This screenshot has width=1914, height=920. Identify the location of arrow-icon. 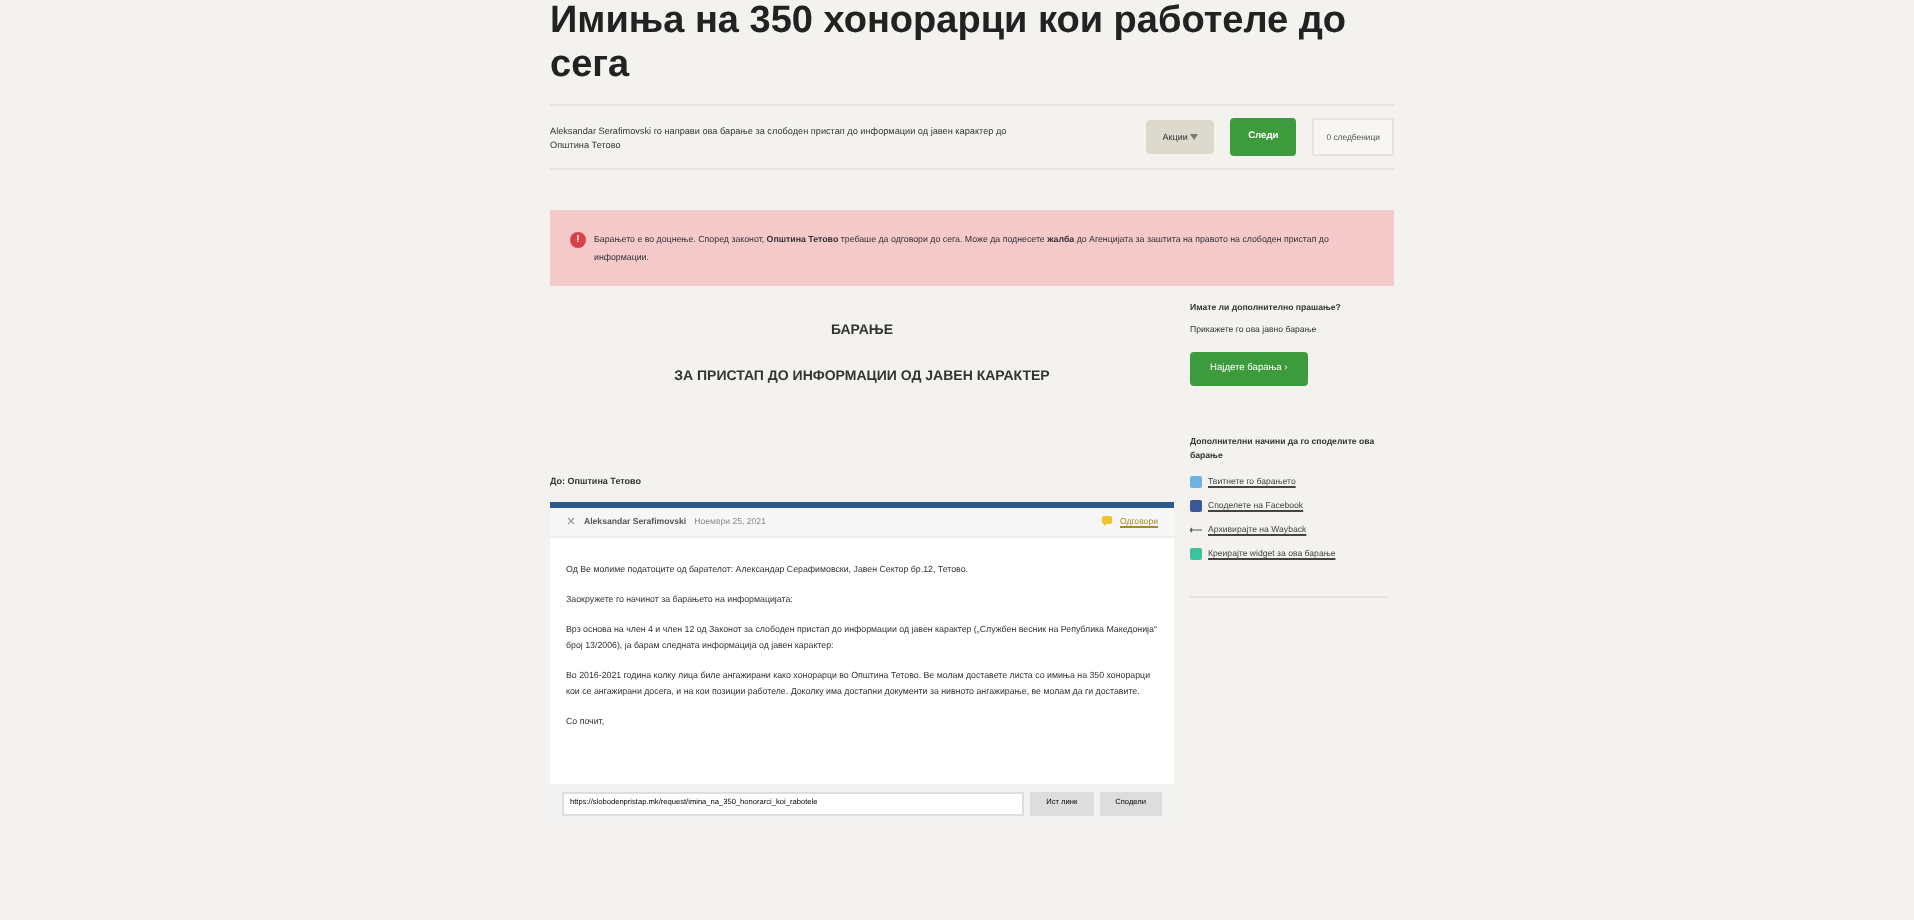
(1196, 529).